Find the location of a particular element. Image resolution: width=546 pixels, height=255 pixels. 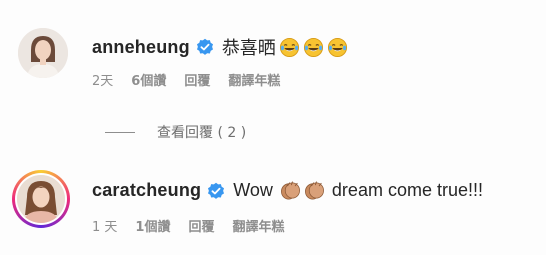

comment-meta: 1 天 1個讚 回覆 翻譯年糕 is located at coordinates (197, 225).